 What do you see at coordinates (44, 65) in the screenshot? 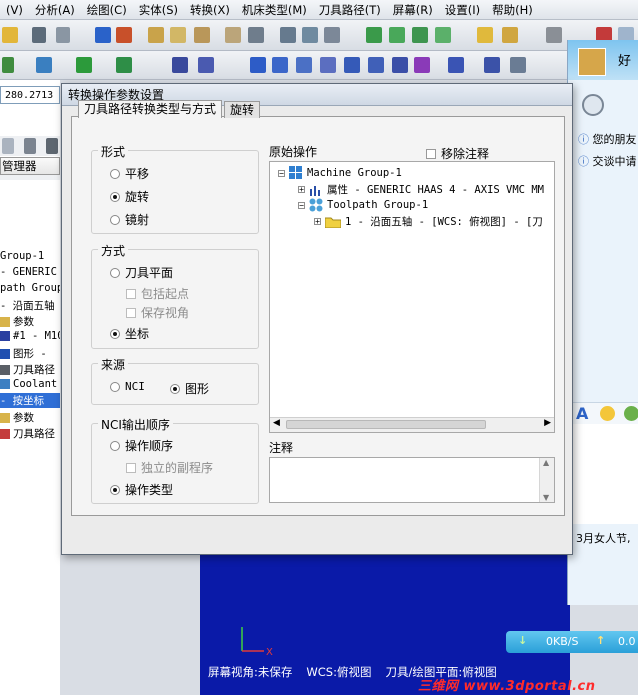
I see `line-icon` at bounding box center [44, 65].